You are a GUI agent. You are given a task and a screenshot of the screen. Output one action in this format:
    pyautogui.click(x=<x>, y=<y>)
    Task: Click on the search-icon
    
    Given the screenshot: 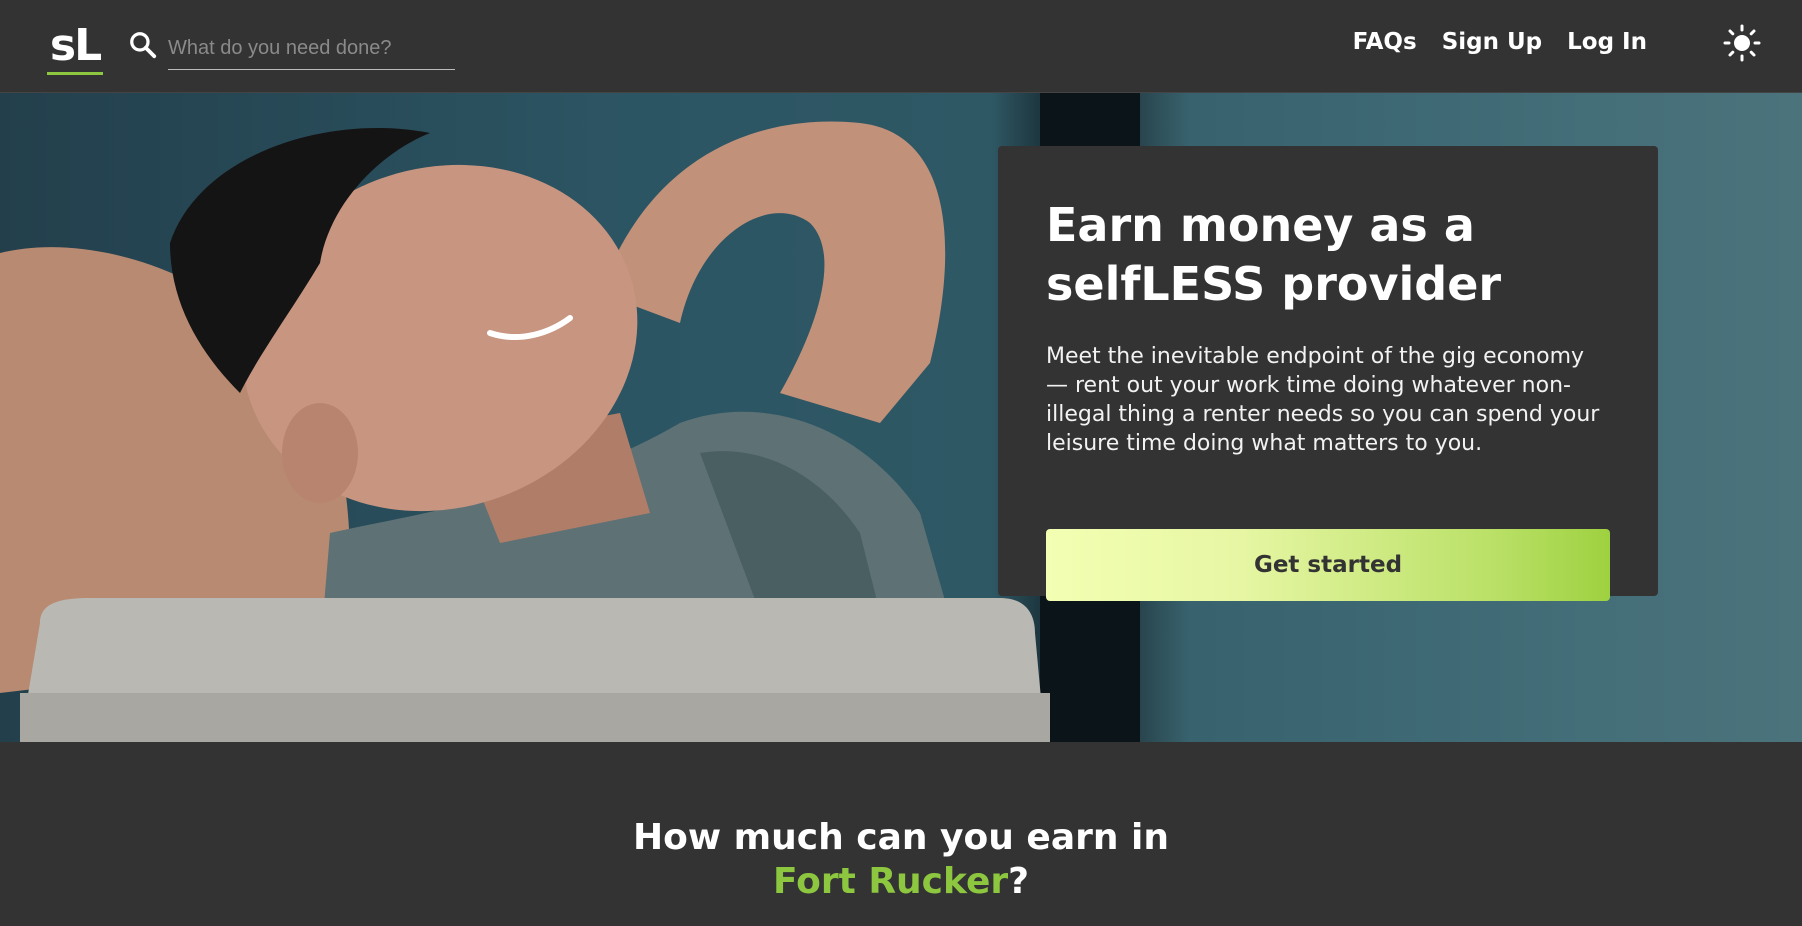 What is the action you would take?
    pyautogui.click(x=143, y=45)
    